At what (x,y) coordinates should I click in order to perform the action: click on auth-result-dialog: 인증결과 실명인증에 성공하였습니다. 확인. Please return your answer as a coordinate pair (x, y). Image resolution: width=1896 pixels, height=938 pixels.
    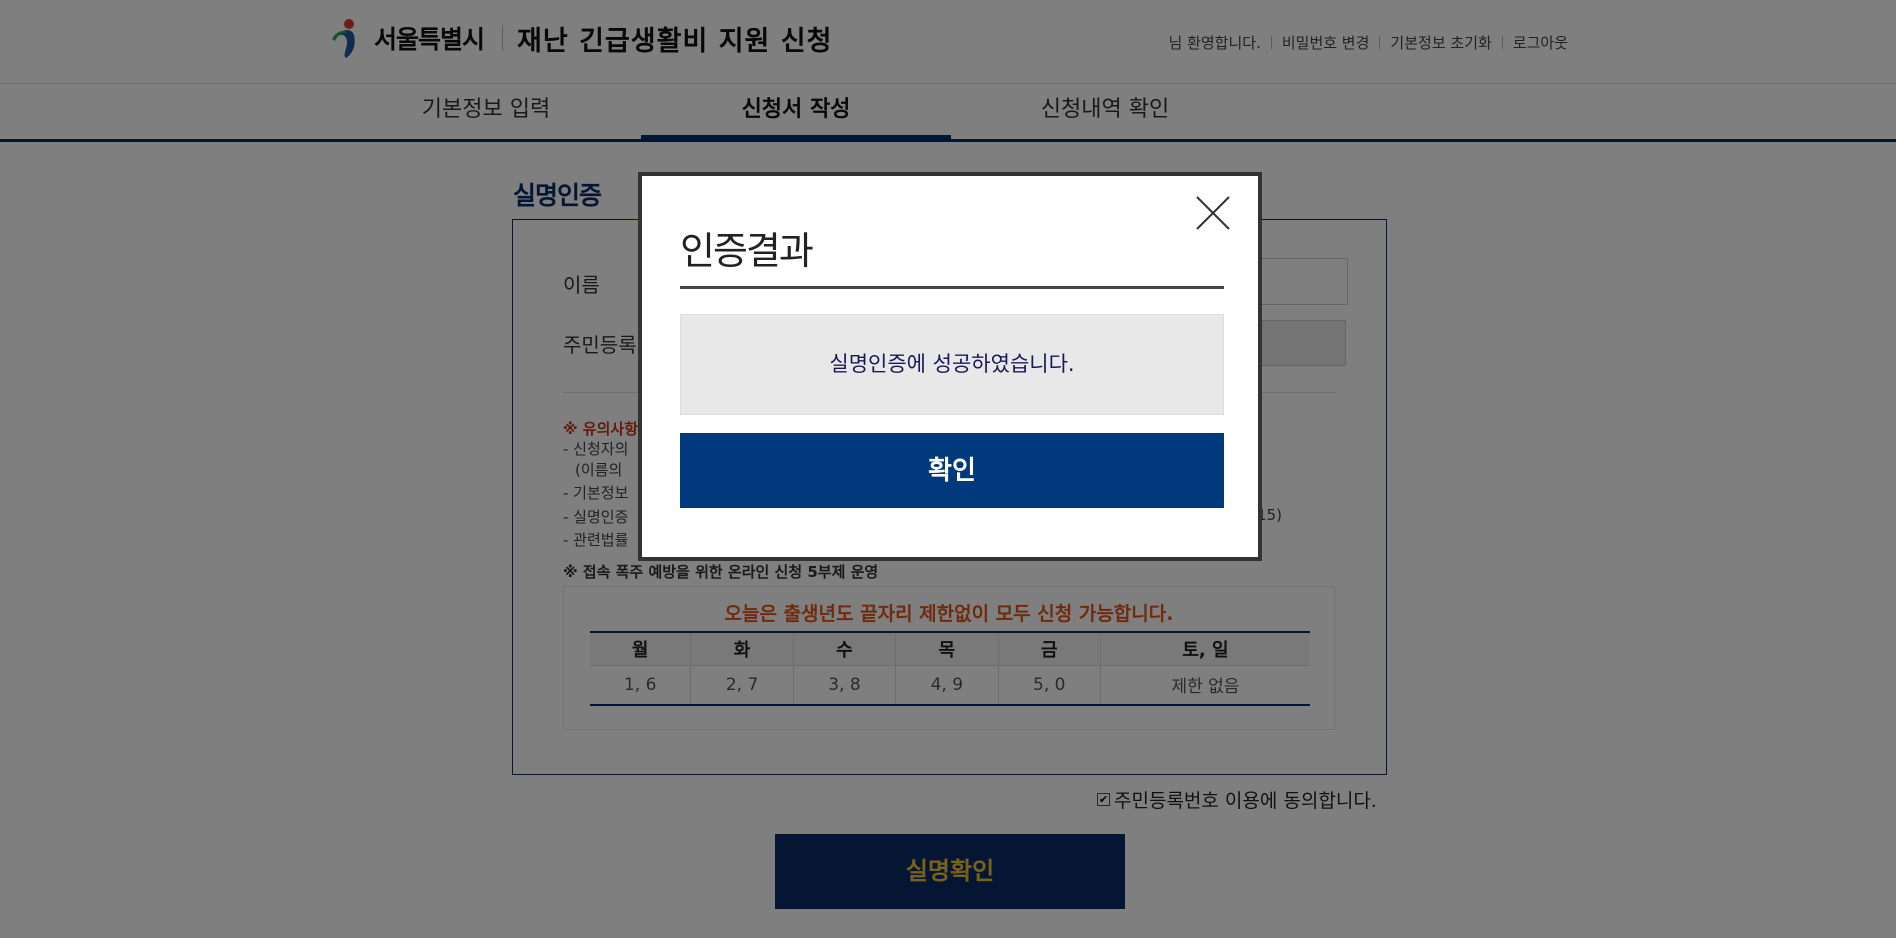
    Looking at the image, I should click on (950, 366).